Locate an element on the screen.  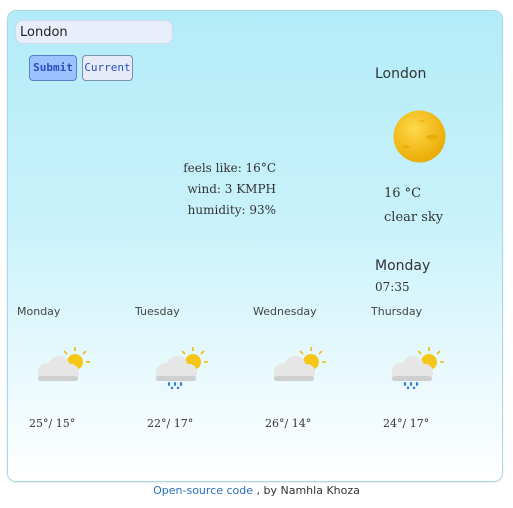
open-source-link: Open-source code is located at coordinates (203, 490).